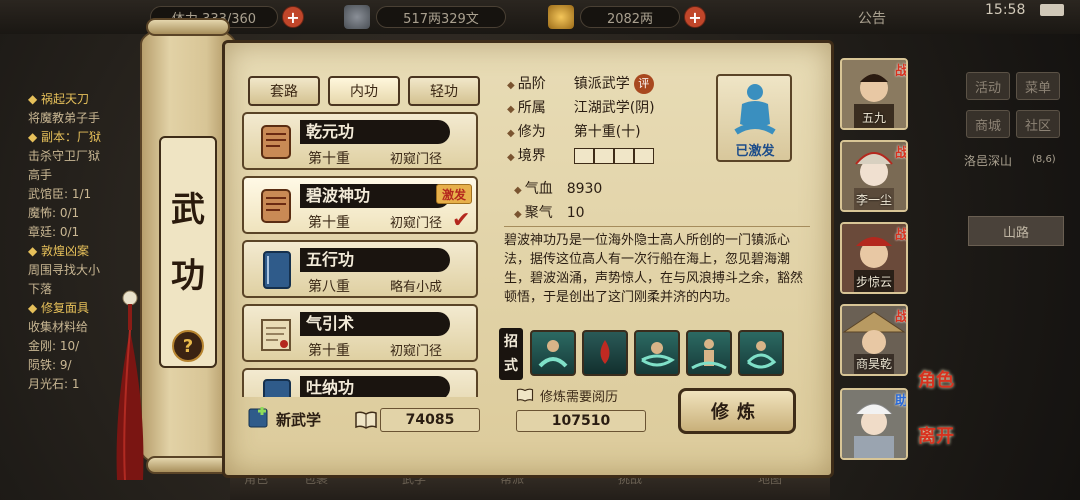 Image resolution: width=1080 pixels, height=500 pixels. What do you see at coordinates (942, 388) in the screenshot?
I see `role-button: 角色` at bounding box center [942, 388].